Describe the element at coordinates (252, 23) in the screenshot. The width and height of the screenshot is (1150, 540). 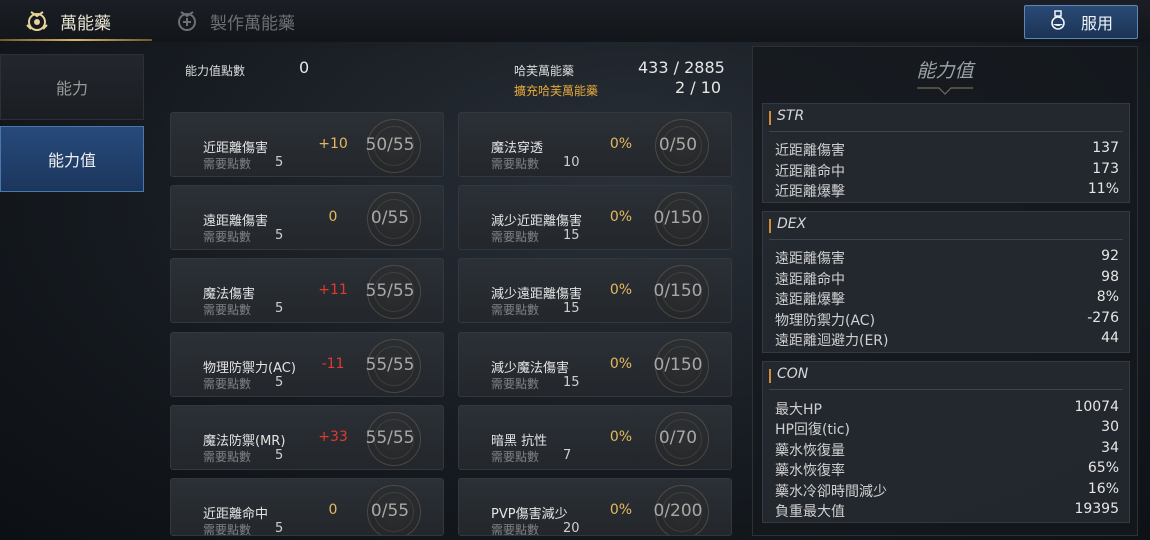
I see `tab-craft-elixir-label: 製作萬能藥` at that location.